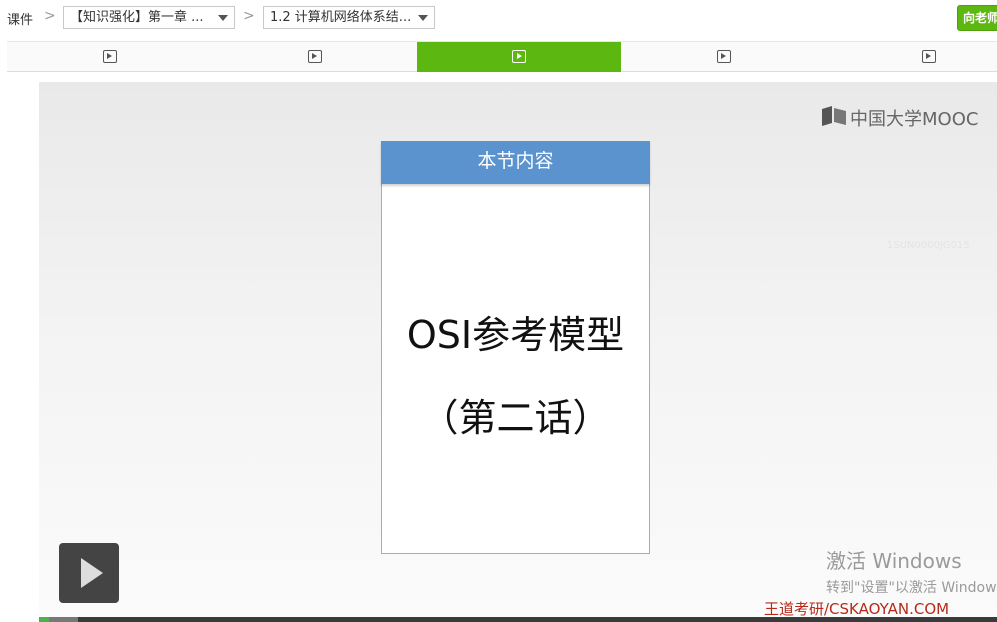 This screenshot has width=997, height=622. Describe the element at coordinates (63, 619) in the screenshot. I see `video-buffer-fill` at that location.